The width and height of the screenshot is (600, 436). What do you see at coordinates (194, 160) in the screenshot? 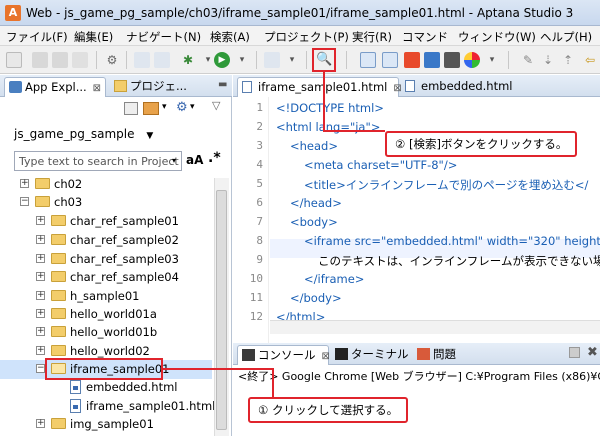
I see `case-sensitive-button: aA` at bounding box center [194, 160].